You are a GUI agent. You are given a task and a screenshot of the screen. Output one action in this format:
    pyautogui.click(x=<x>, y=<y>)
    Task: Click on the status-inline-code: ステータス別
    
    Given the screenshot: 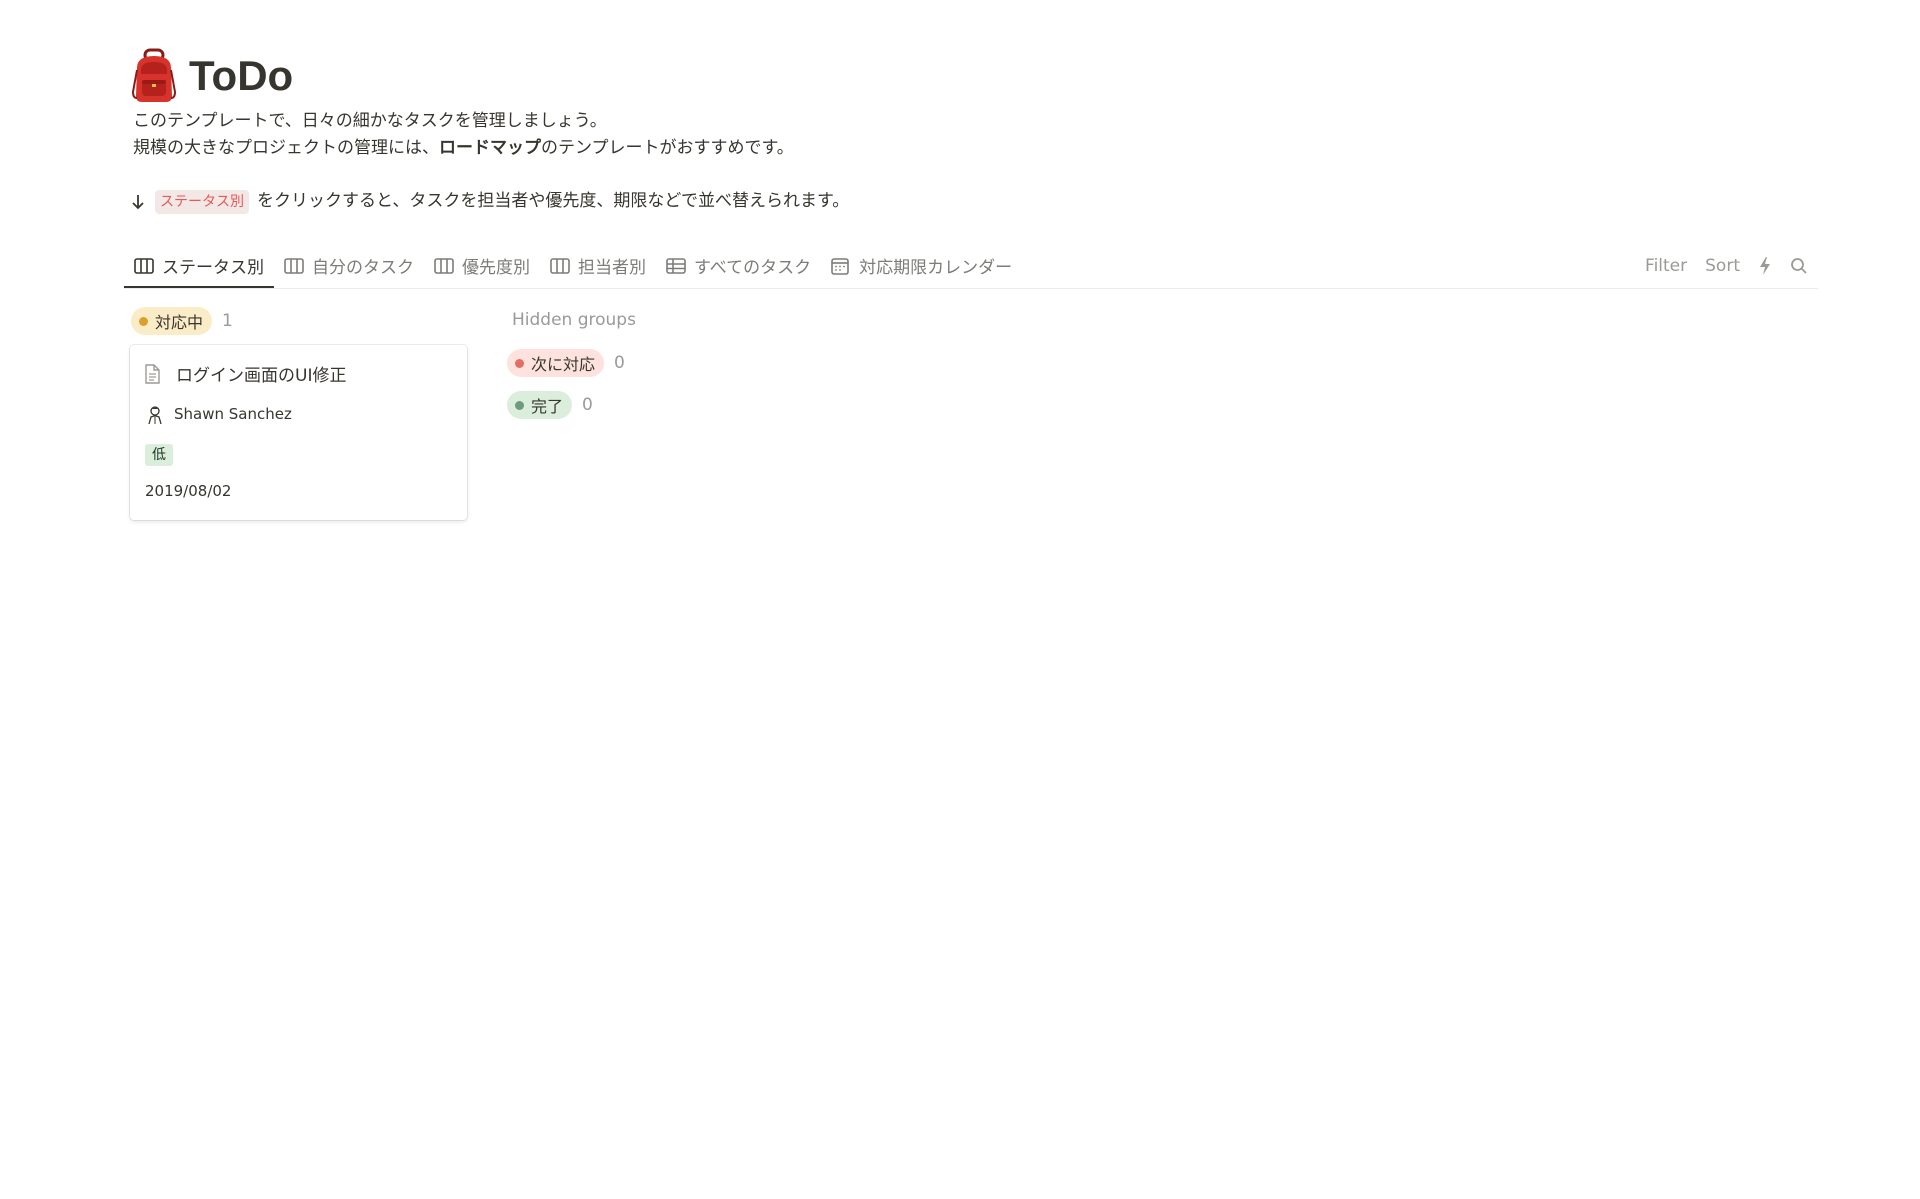 What is the action you would take?
    pyautogui.click(x=202, y=201)
    